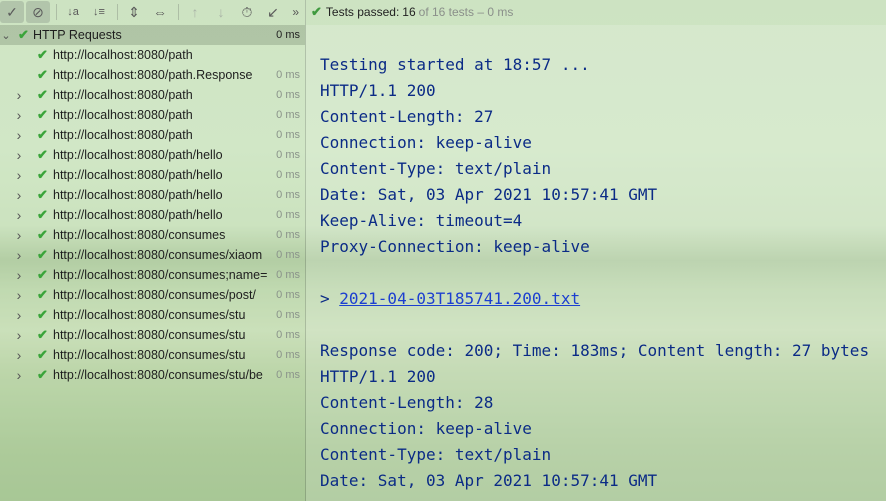  I want to click on console-line: Proxy-Connection: keep-alive, so click(455, 247).